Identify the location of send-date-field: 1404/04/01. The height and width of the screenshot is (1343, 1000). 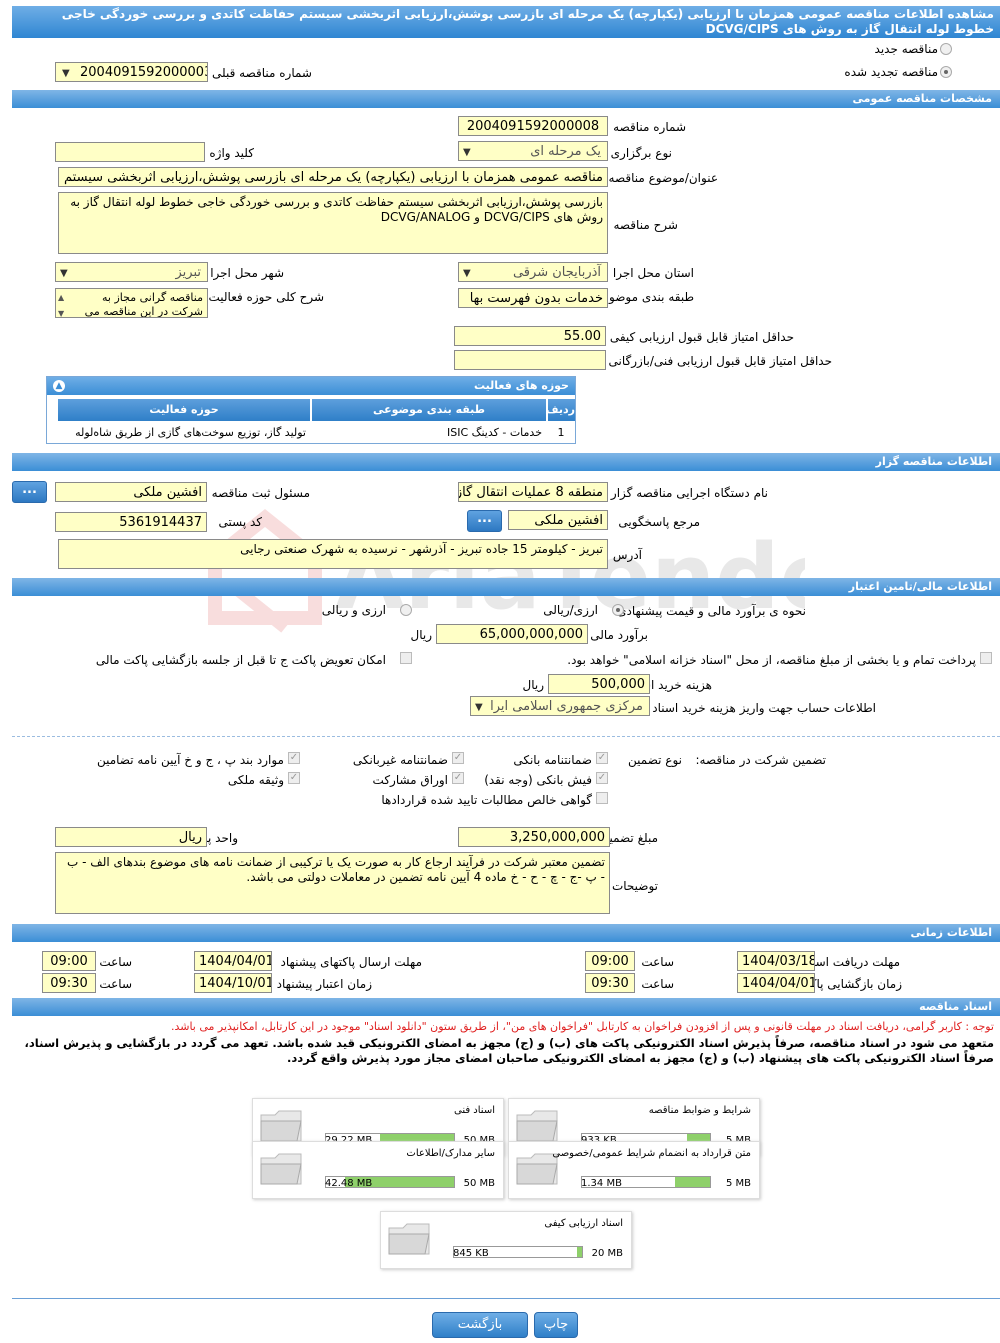
(233, 961).